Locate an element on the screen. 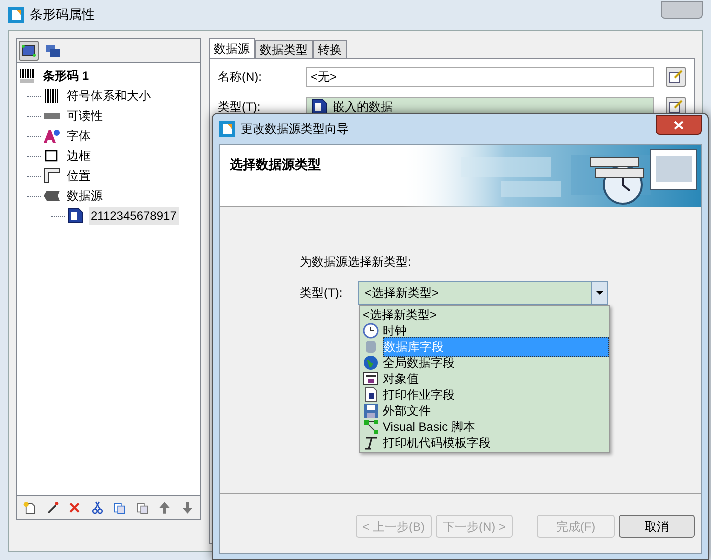 This screenshot has height=560, width=711. dropdown-option: 全局数据字段 is located at coordinates (419, 363).